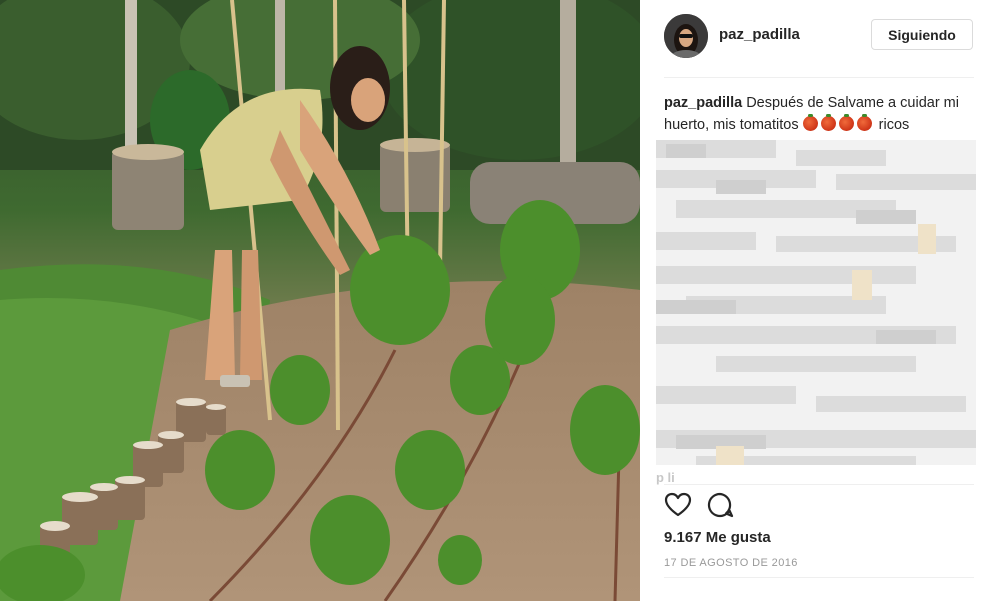 The height and width of the screenshot is (601, 1000). I want to click on avatar-image, so click(686, 36).